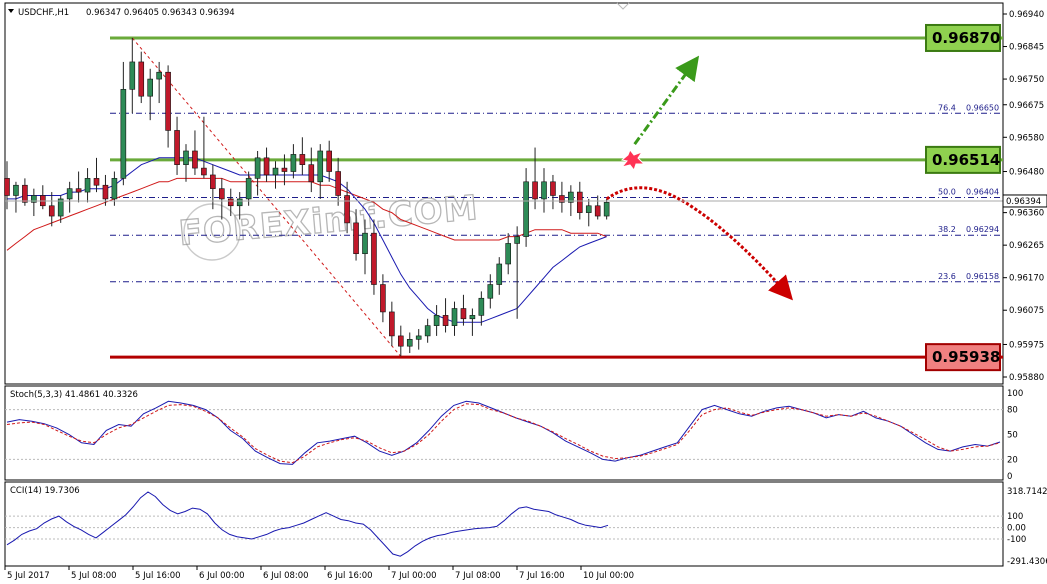 Image resolution: width=1047 pixels, height=584 pixels. I want to click on time-tick-label: 6 Jul 00:00, so click(222, 576).